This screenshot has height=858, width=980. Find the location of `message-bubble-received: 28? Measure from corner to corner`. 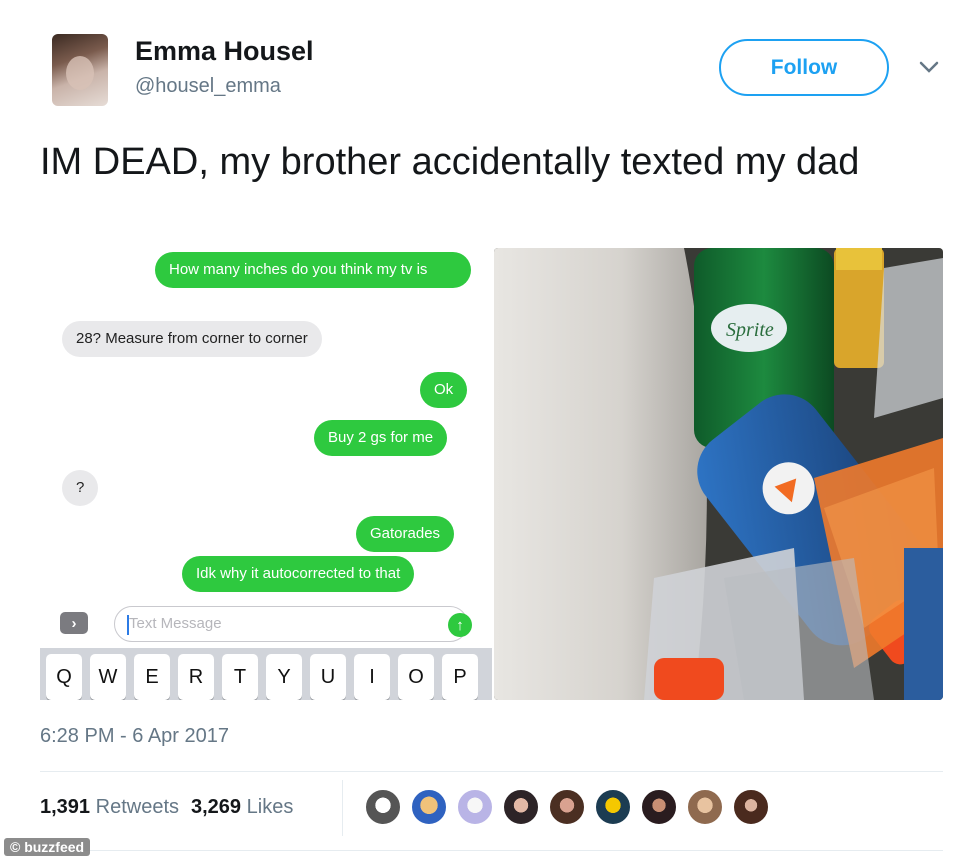

message-bubble-received: 28? Measure from corner to corner is located at coordinates (192, 339).